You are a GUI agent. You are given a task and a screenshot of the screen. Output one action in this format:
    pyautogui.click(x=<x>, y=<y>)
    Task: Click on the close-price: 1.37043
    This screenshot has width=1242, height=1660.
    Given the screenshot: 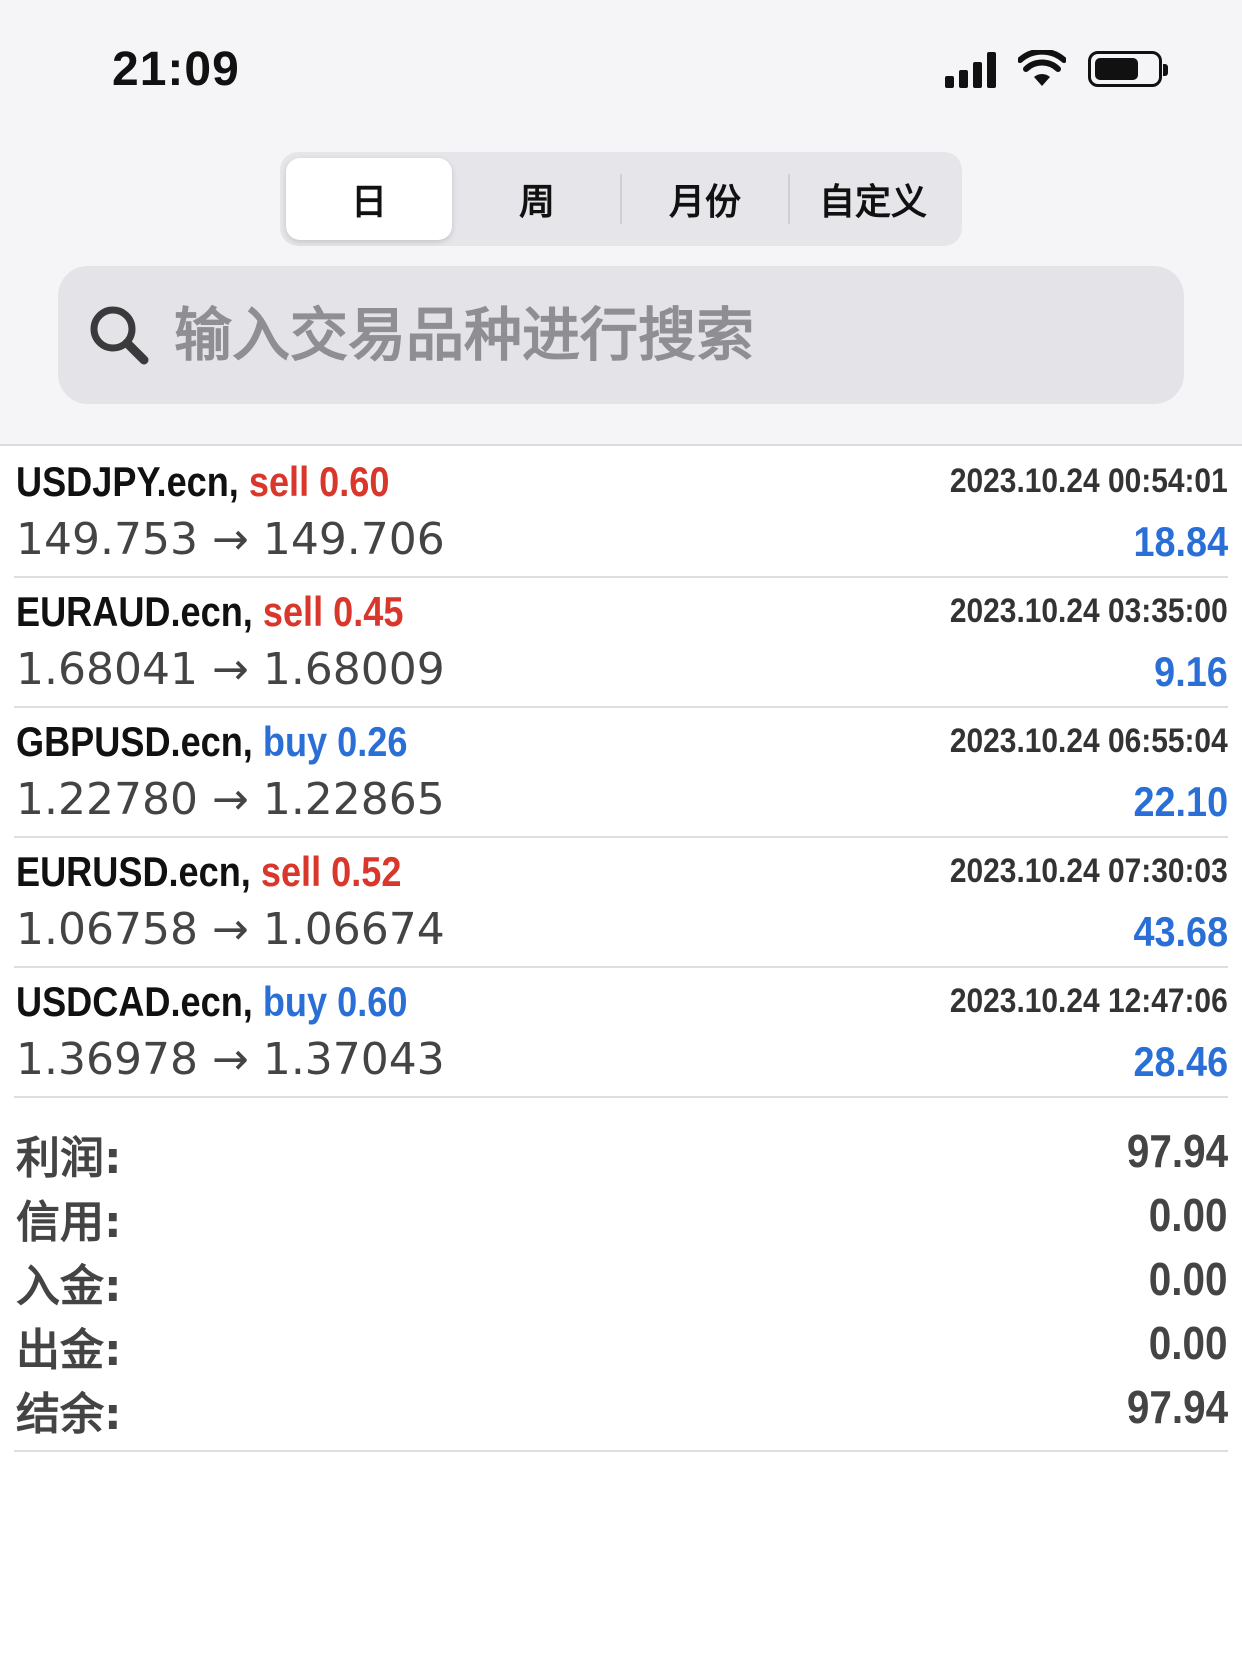 What is the action you would take?
    pyautogui.click(x=353, y=1059)
    